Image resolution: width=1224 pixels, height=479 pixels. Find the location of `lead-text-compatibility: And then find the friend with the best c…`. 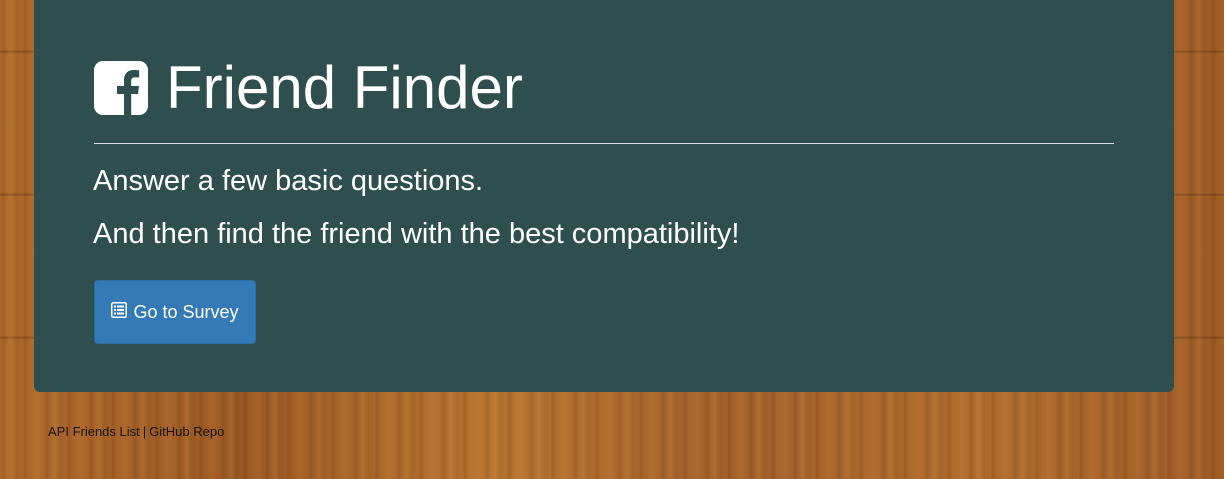

lead-text-compatibility: And then find the friend with the best c… is located at coordinates (416, 234).